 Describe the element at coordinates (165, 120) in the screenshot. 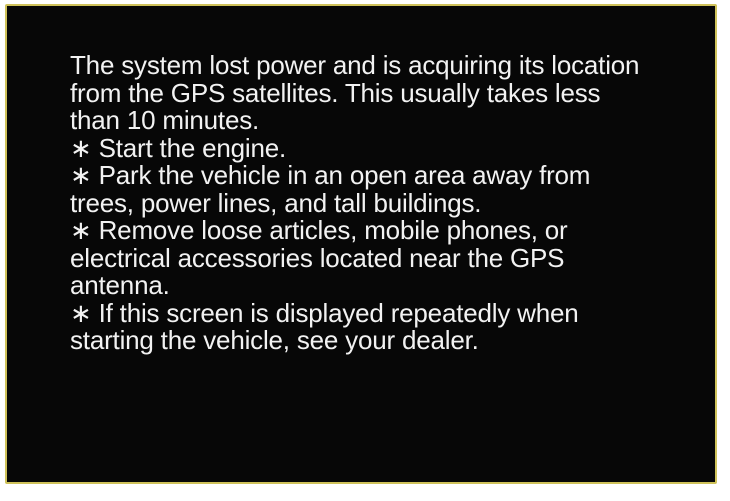

I see `message-line: than 10 minutes.` at that location.